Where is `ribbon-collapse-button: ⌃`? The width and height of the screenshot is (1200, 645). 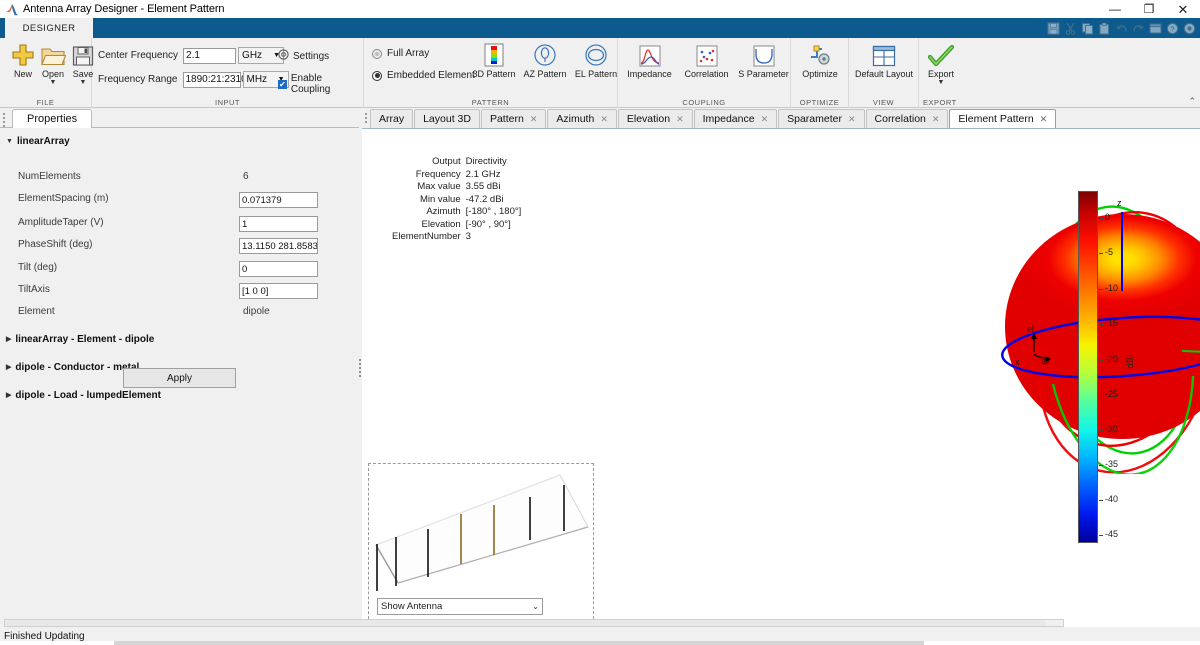 ribbon-collapse-button: ⌃ is located at coordinates (1192, 101).